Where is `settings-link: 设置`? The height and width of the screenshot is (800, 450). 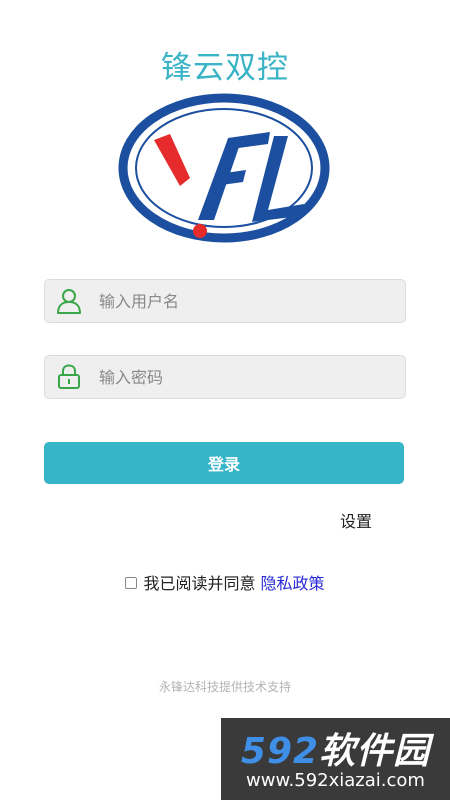 settings-link: 设置 is located at coordinates (356, 520).